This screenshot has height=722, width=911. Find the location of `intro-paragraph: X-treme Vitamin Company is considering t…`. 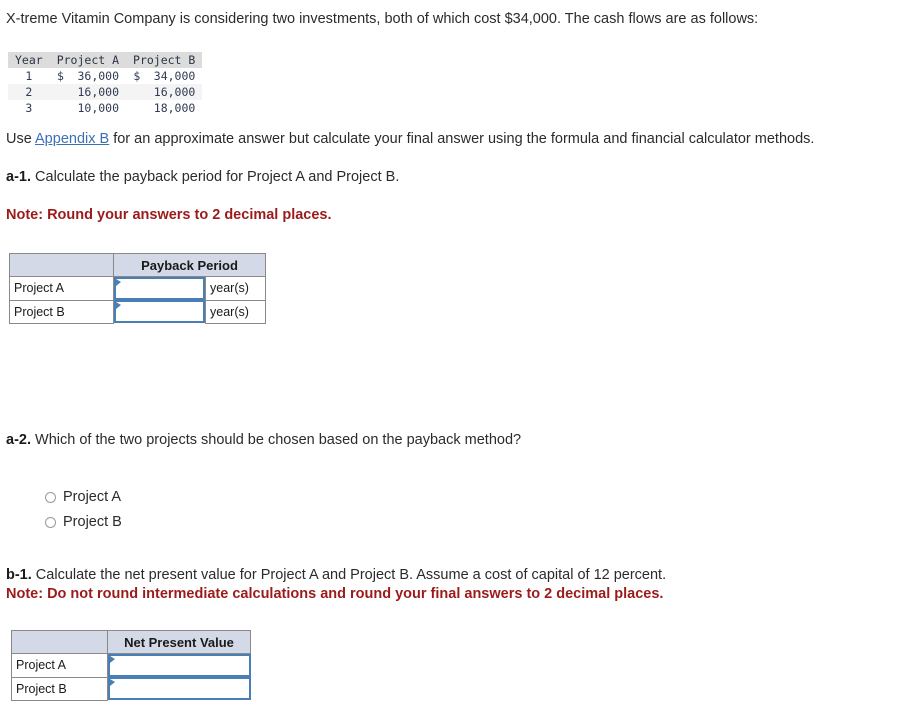

intro-paragraph: X-treme Vitamin Company is considering t… is located at coordinates (382, 19).